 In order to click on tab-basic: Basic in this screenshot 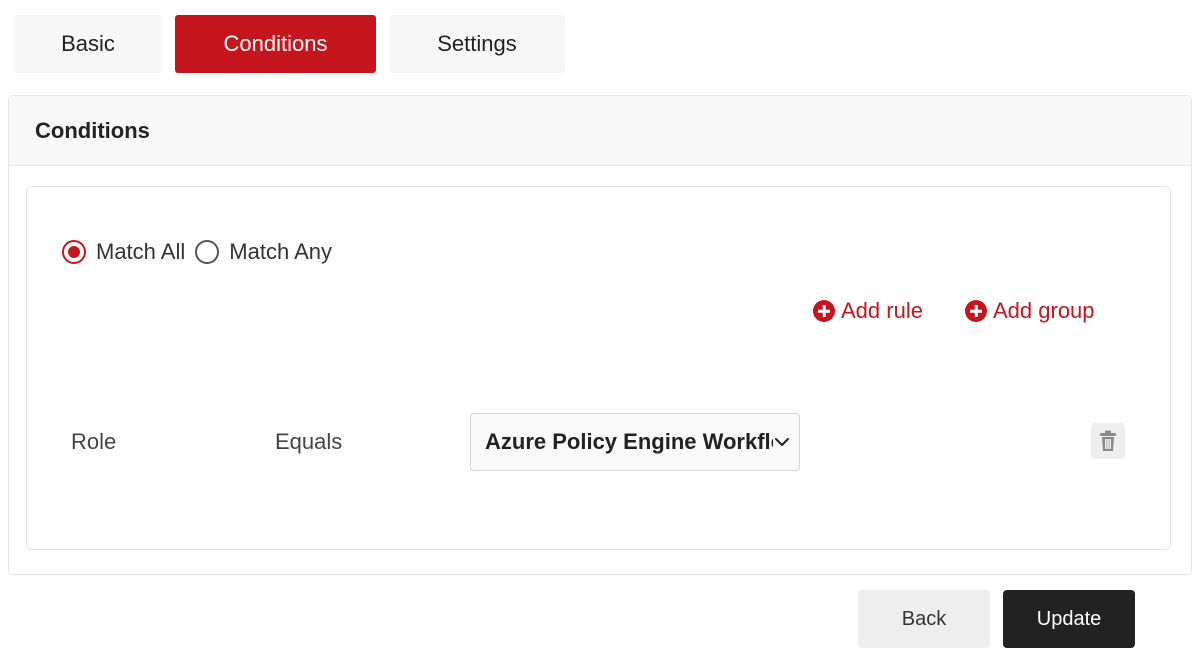, I will do `click(88, 44)`.